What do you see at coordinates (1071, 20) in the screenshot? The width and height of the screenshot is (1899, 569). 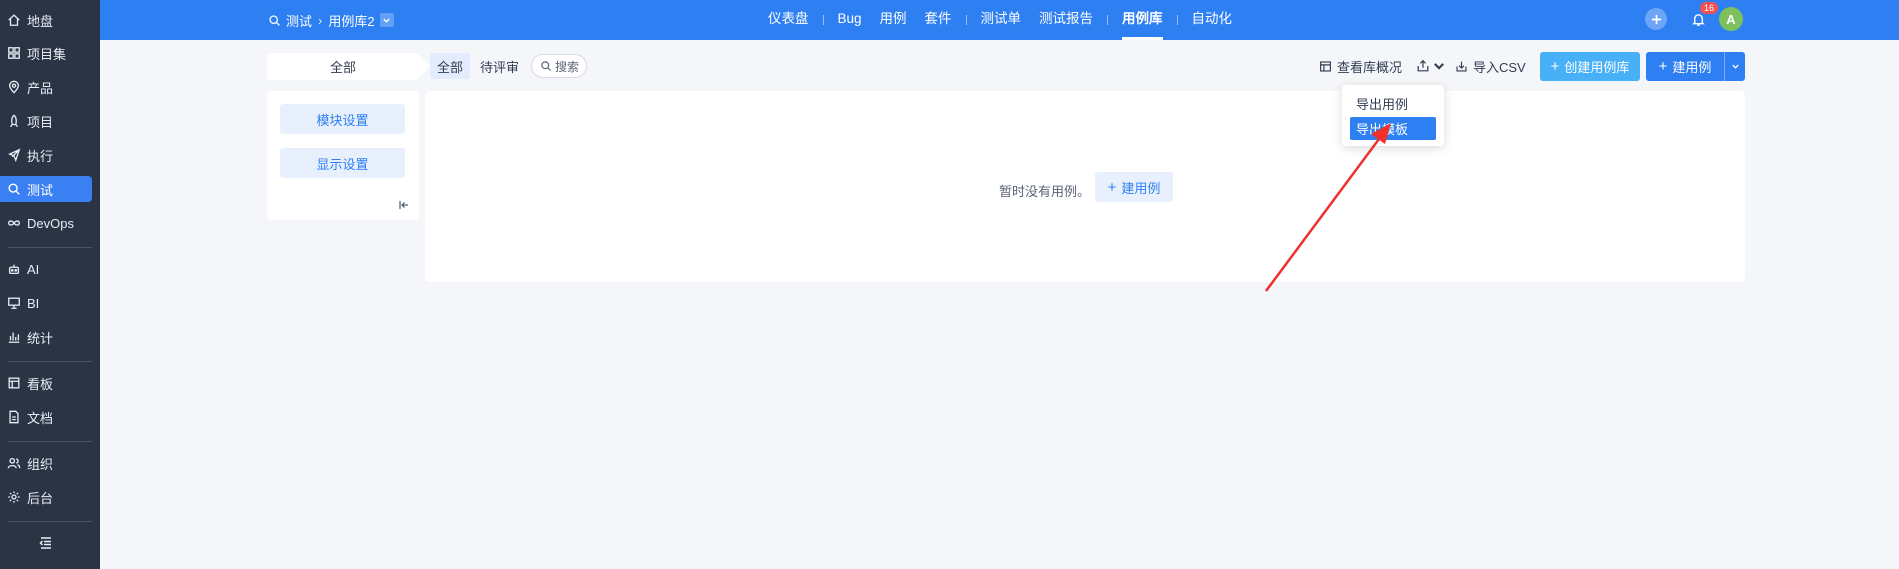 I see `nav-testreport: 测试报告` at bounding box center [1071, 20].